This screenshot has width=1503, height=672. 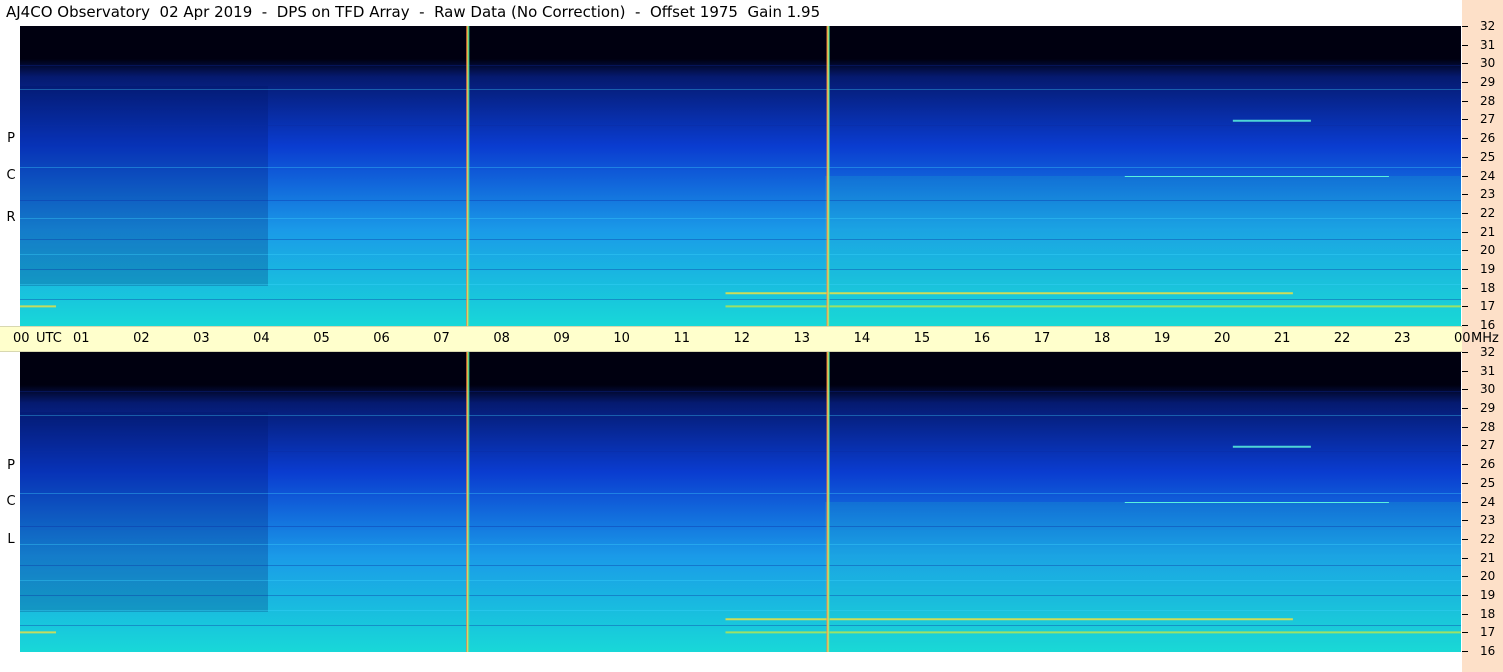 I want to click on utc-tick-label: 05, so click(x=321, y=338).